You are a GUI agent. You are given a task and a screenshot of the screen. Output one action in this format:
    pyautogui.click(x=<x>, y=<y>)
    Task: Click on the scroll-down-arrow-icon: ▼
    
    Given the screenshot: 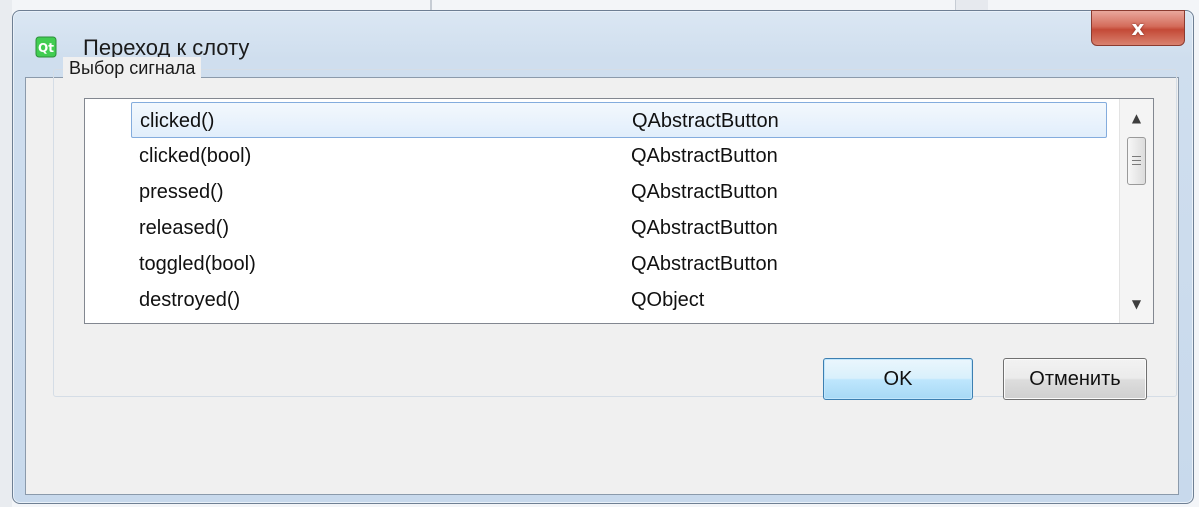 What is the action you would take?
    pyautogui.click(x=1136, y=304)
    